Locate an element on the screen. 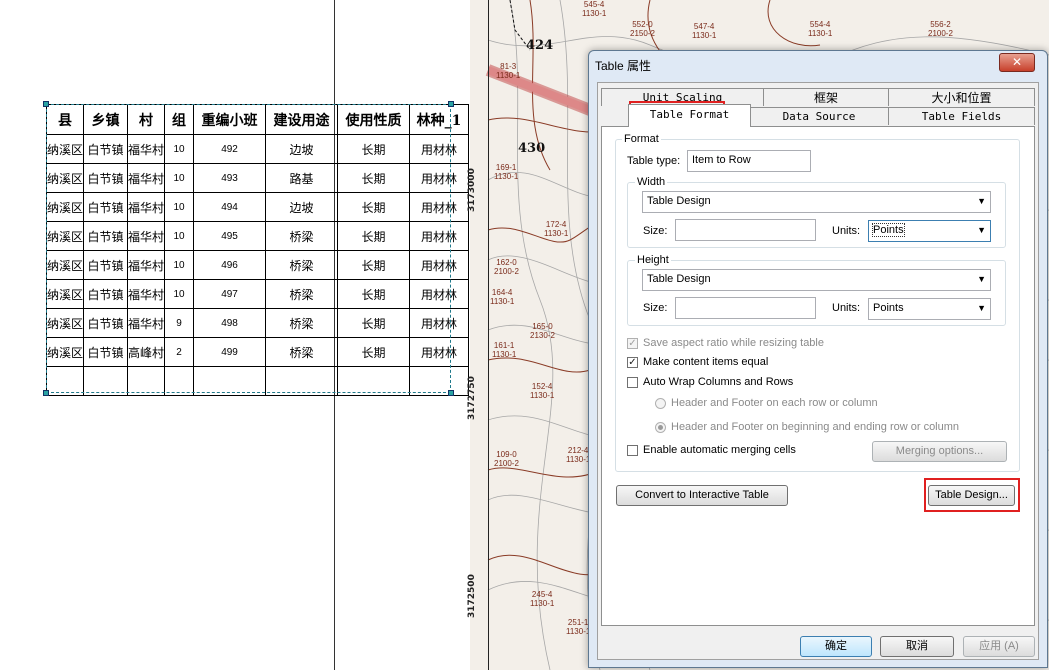 This screenshot has height=670, width=1049. parcel-label: 547-4 1130-1 is located at coordinates (704, 31).